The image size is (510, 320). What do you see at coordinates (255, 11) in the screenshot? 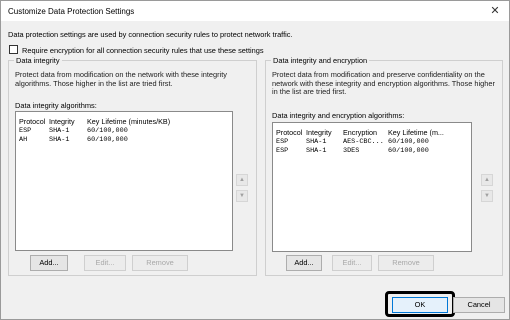
I see `title-bar: Customize Data Protection Settings ✕` at bounding box center [255, 11].